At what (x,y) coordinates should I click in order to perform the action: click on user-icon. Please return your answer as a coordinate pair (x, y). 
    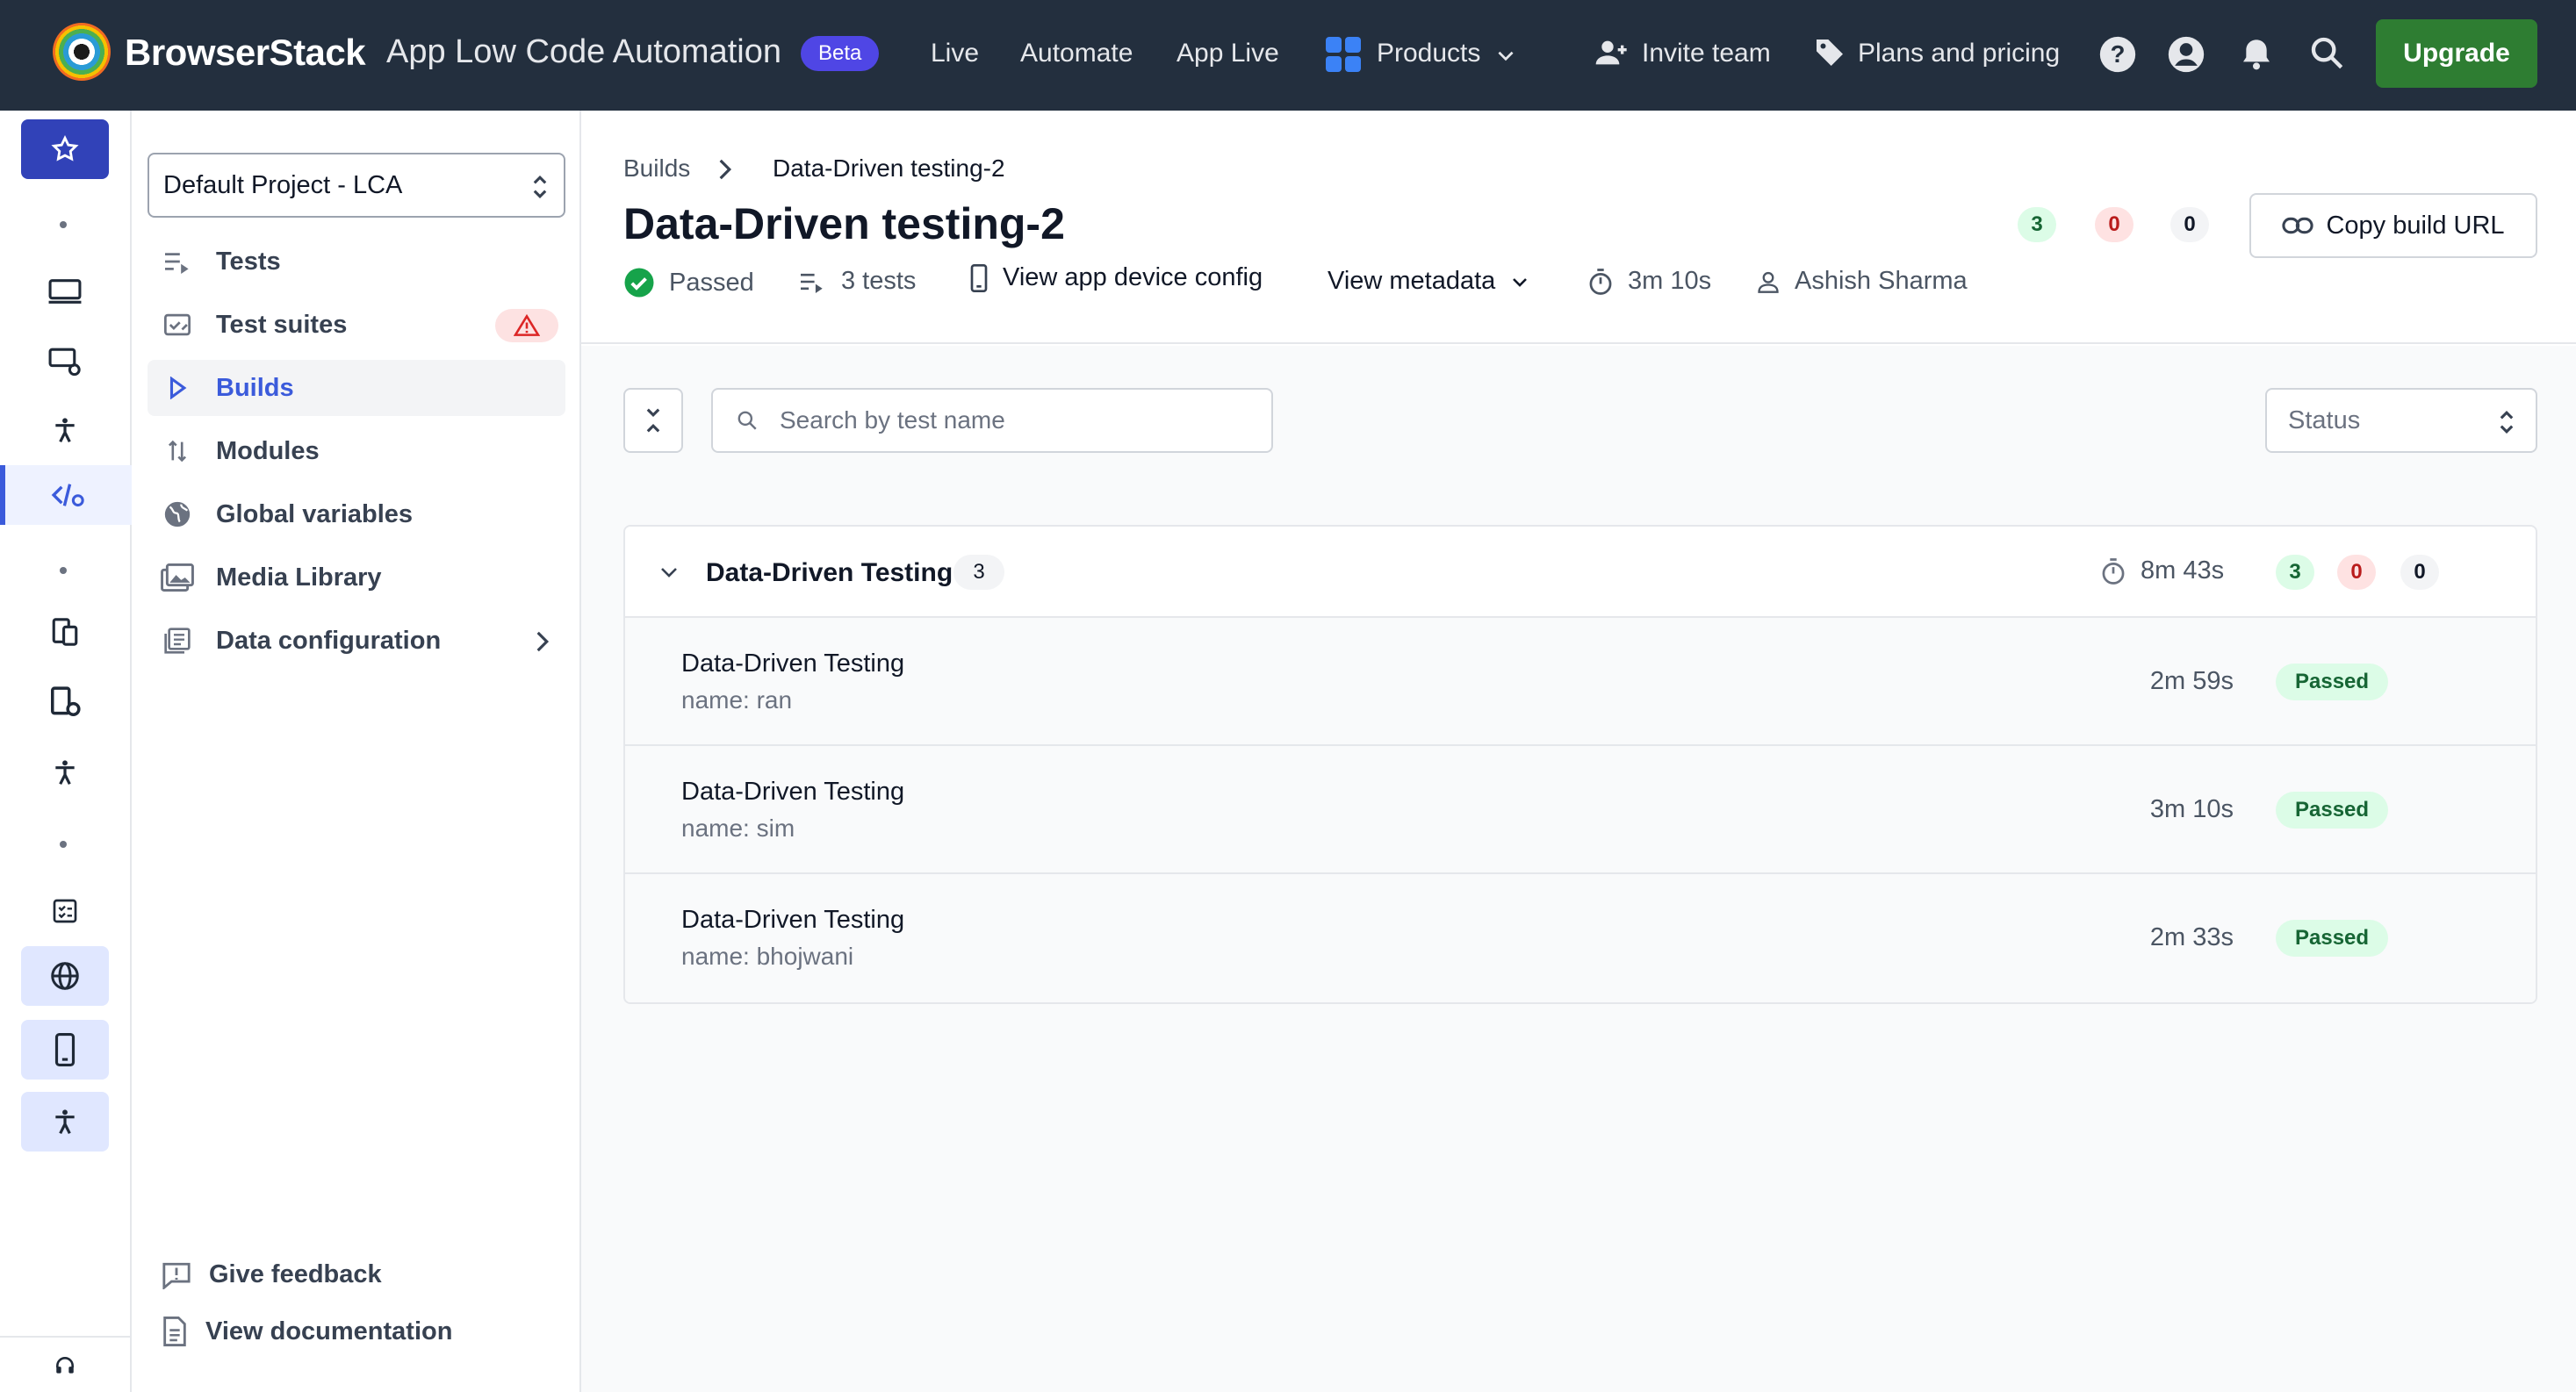
    Looking at the image, I should click on (1768, 282).